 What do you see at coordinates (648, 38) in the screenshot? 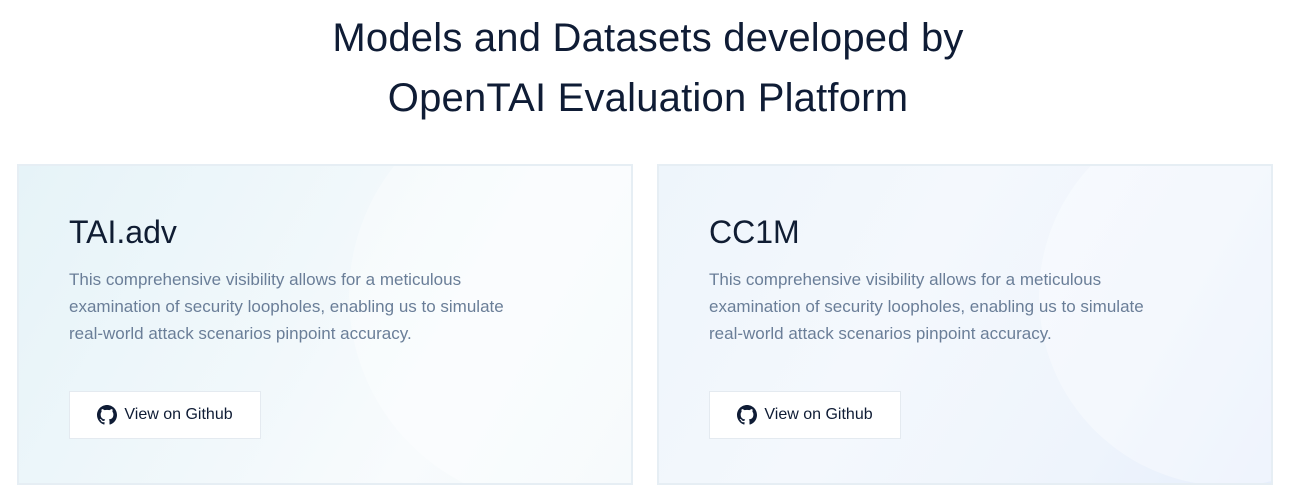
I see `section-title-line-1: Models and Datasets developed by` at bounding box center [648, 38].